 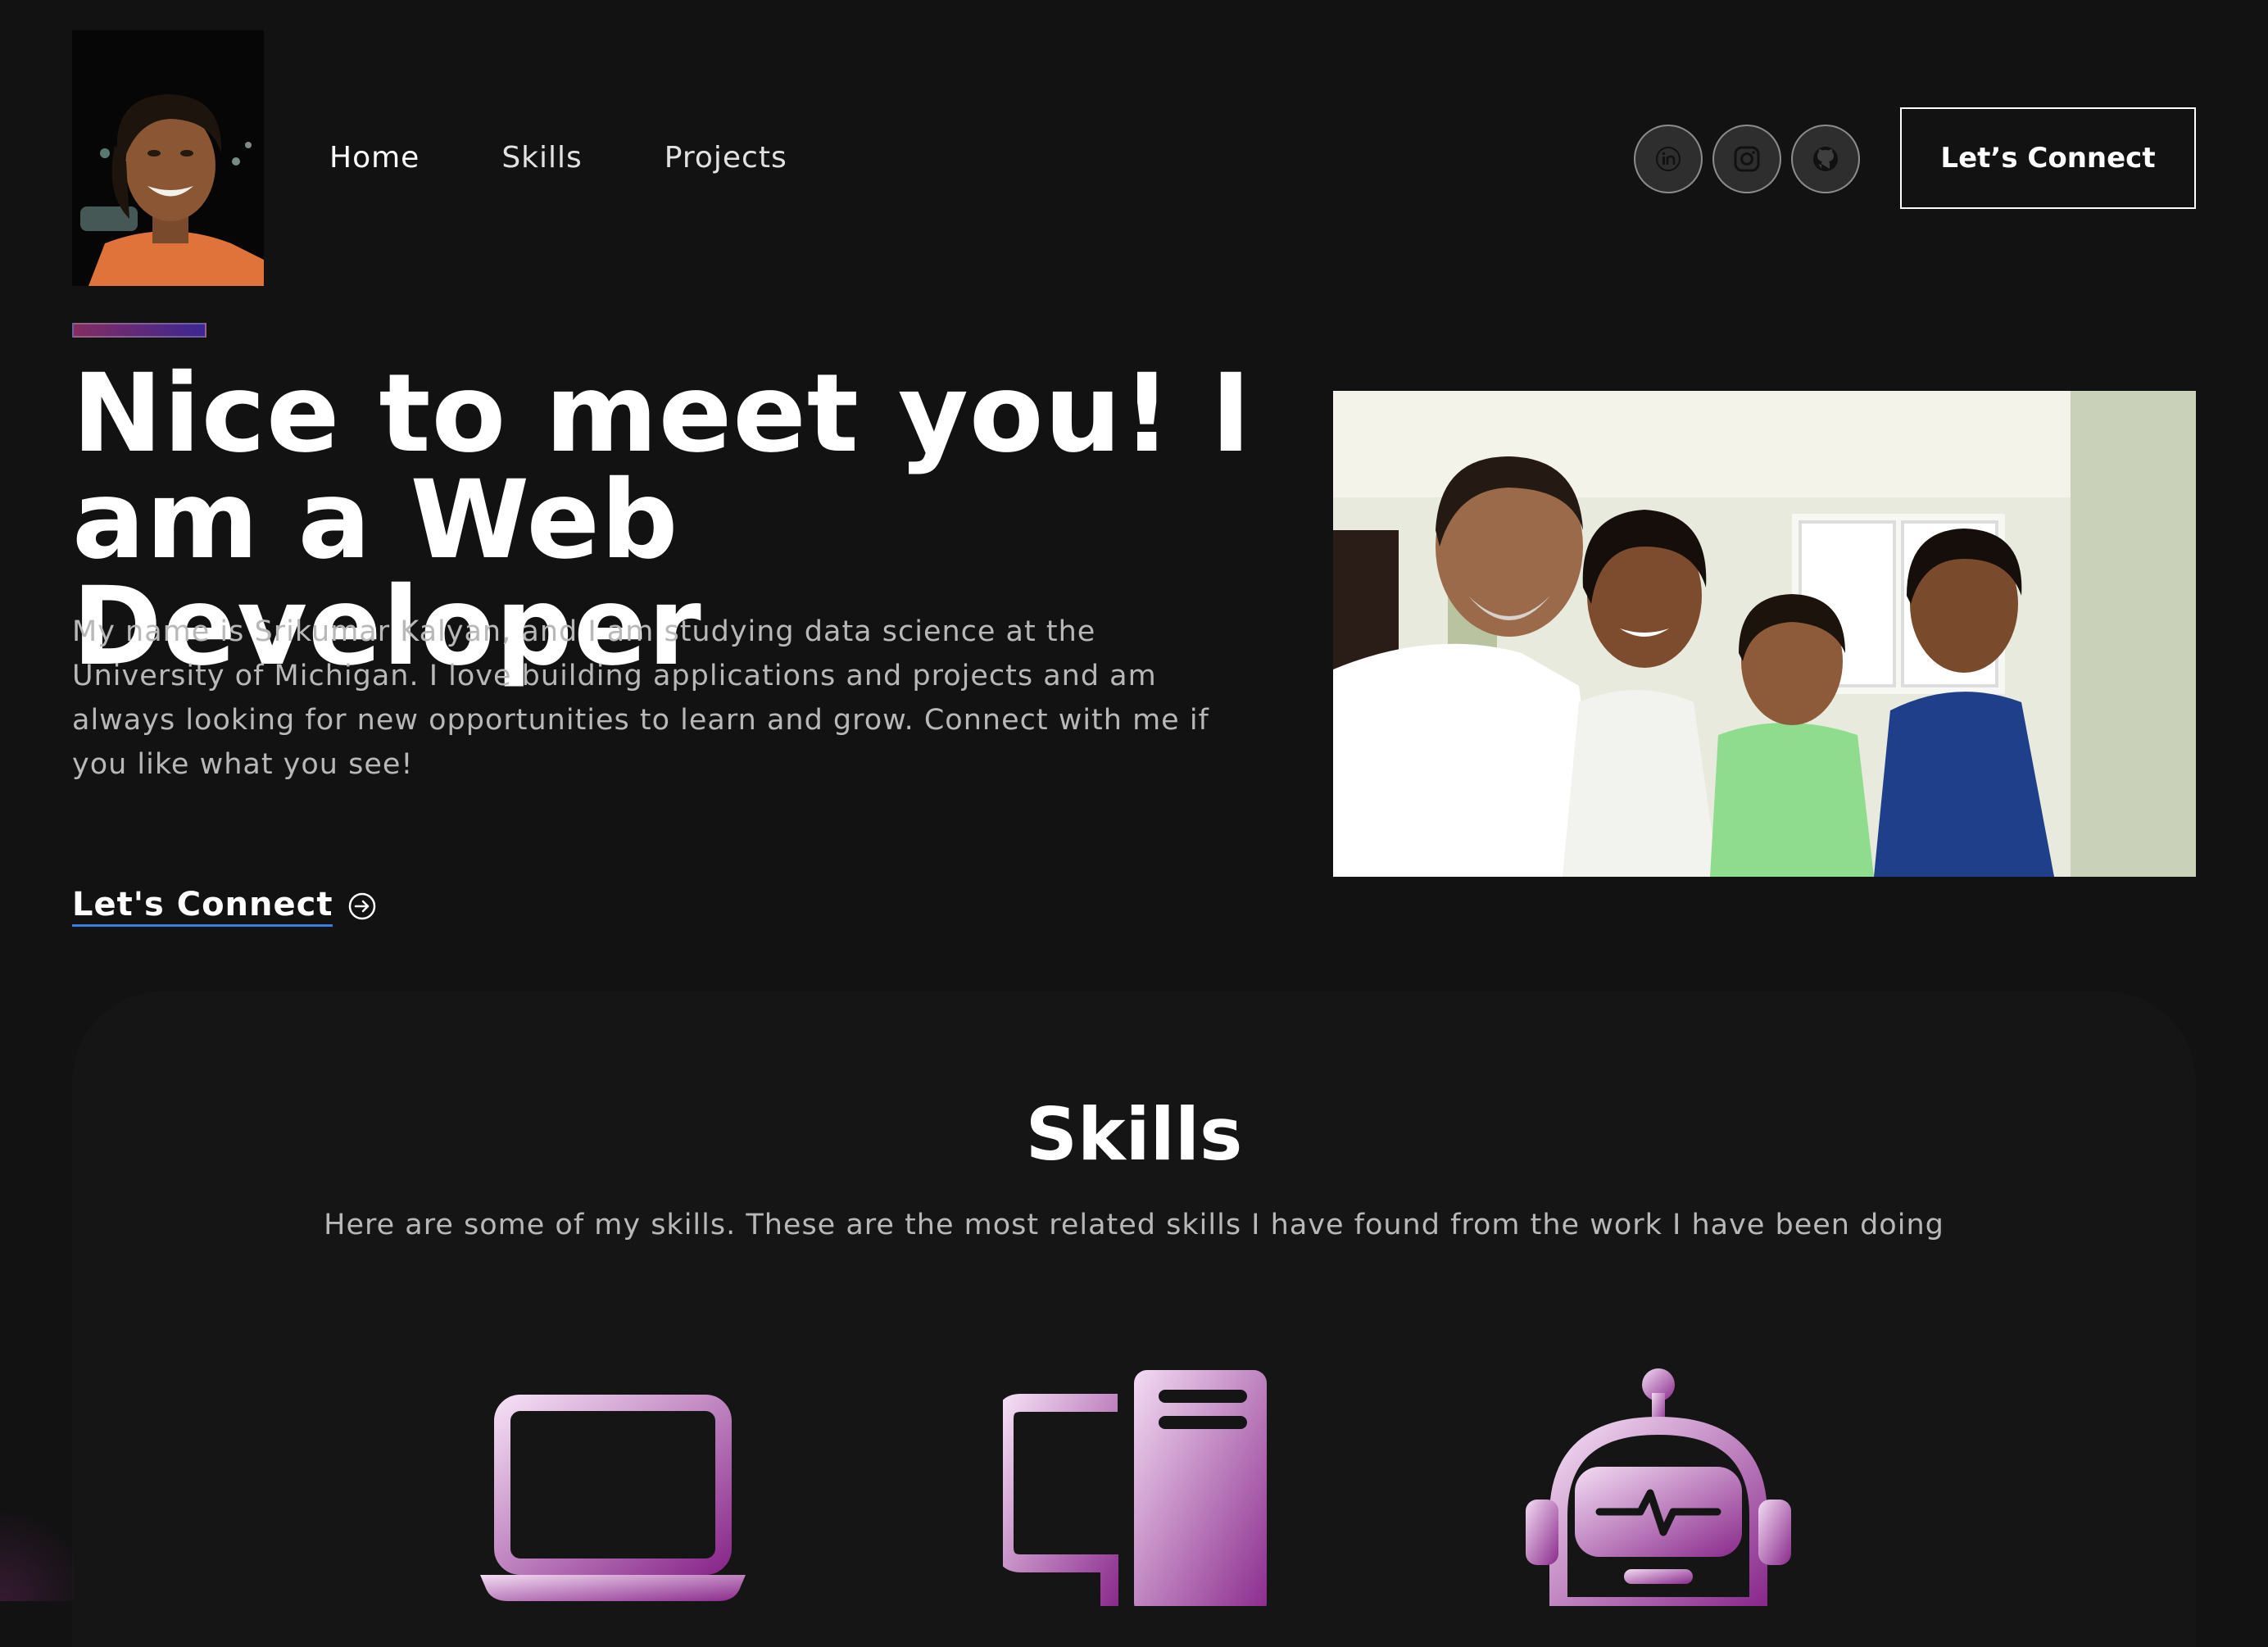 I want to click on main-nav: Home Skills Projects, so click(x=599, y=158).